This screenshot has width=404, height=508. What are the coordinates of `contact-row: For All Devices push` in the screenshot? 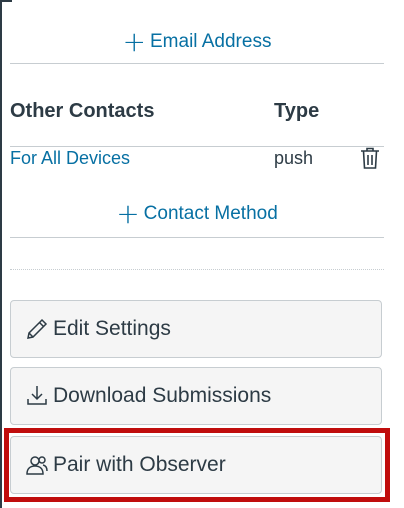 It's located at (197, 165).